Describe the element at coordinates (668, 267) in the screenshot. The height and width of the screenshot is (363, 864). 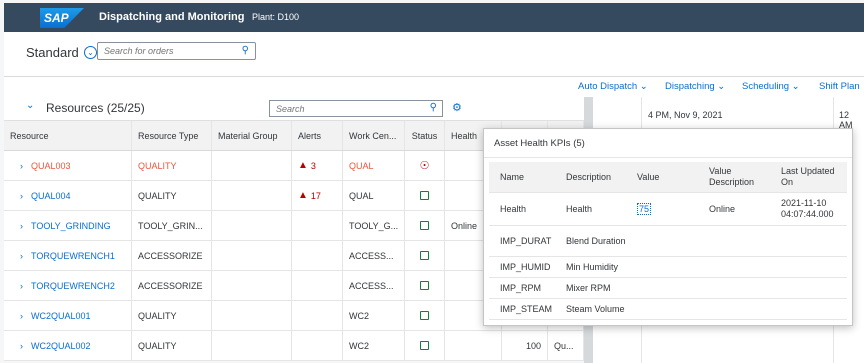
I see `kpi-row: IMP_HUMID Min Humidity` at that location.